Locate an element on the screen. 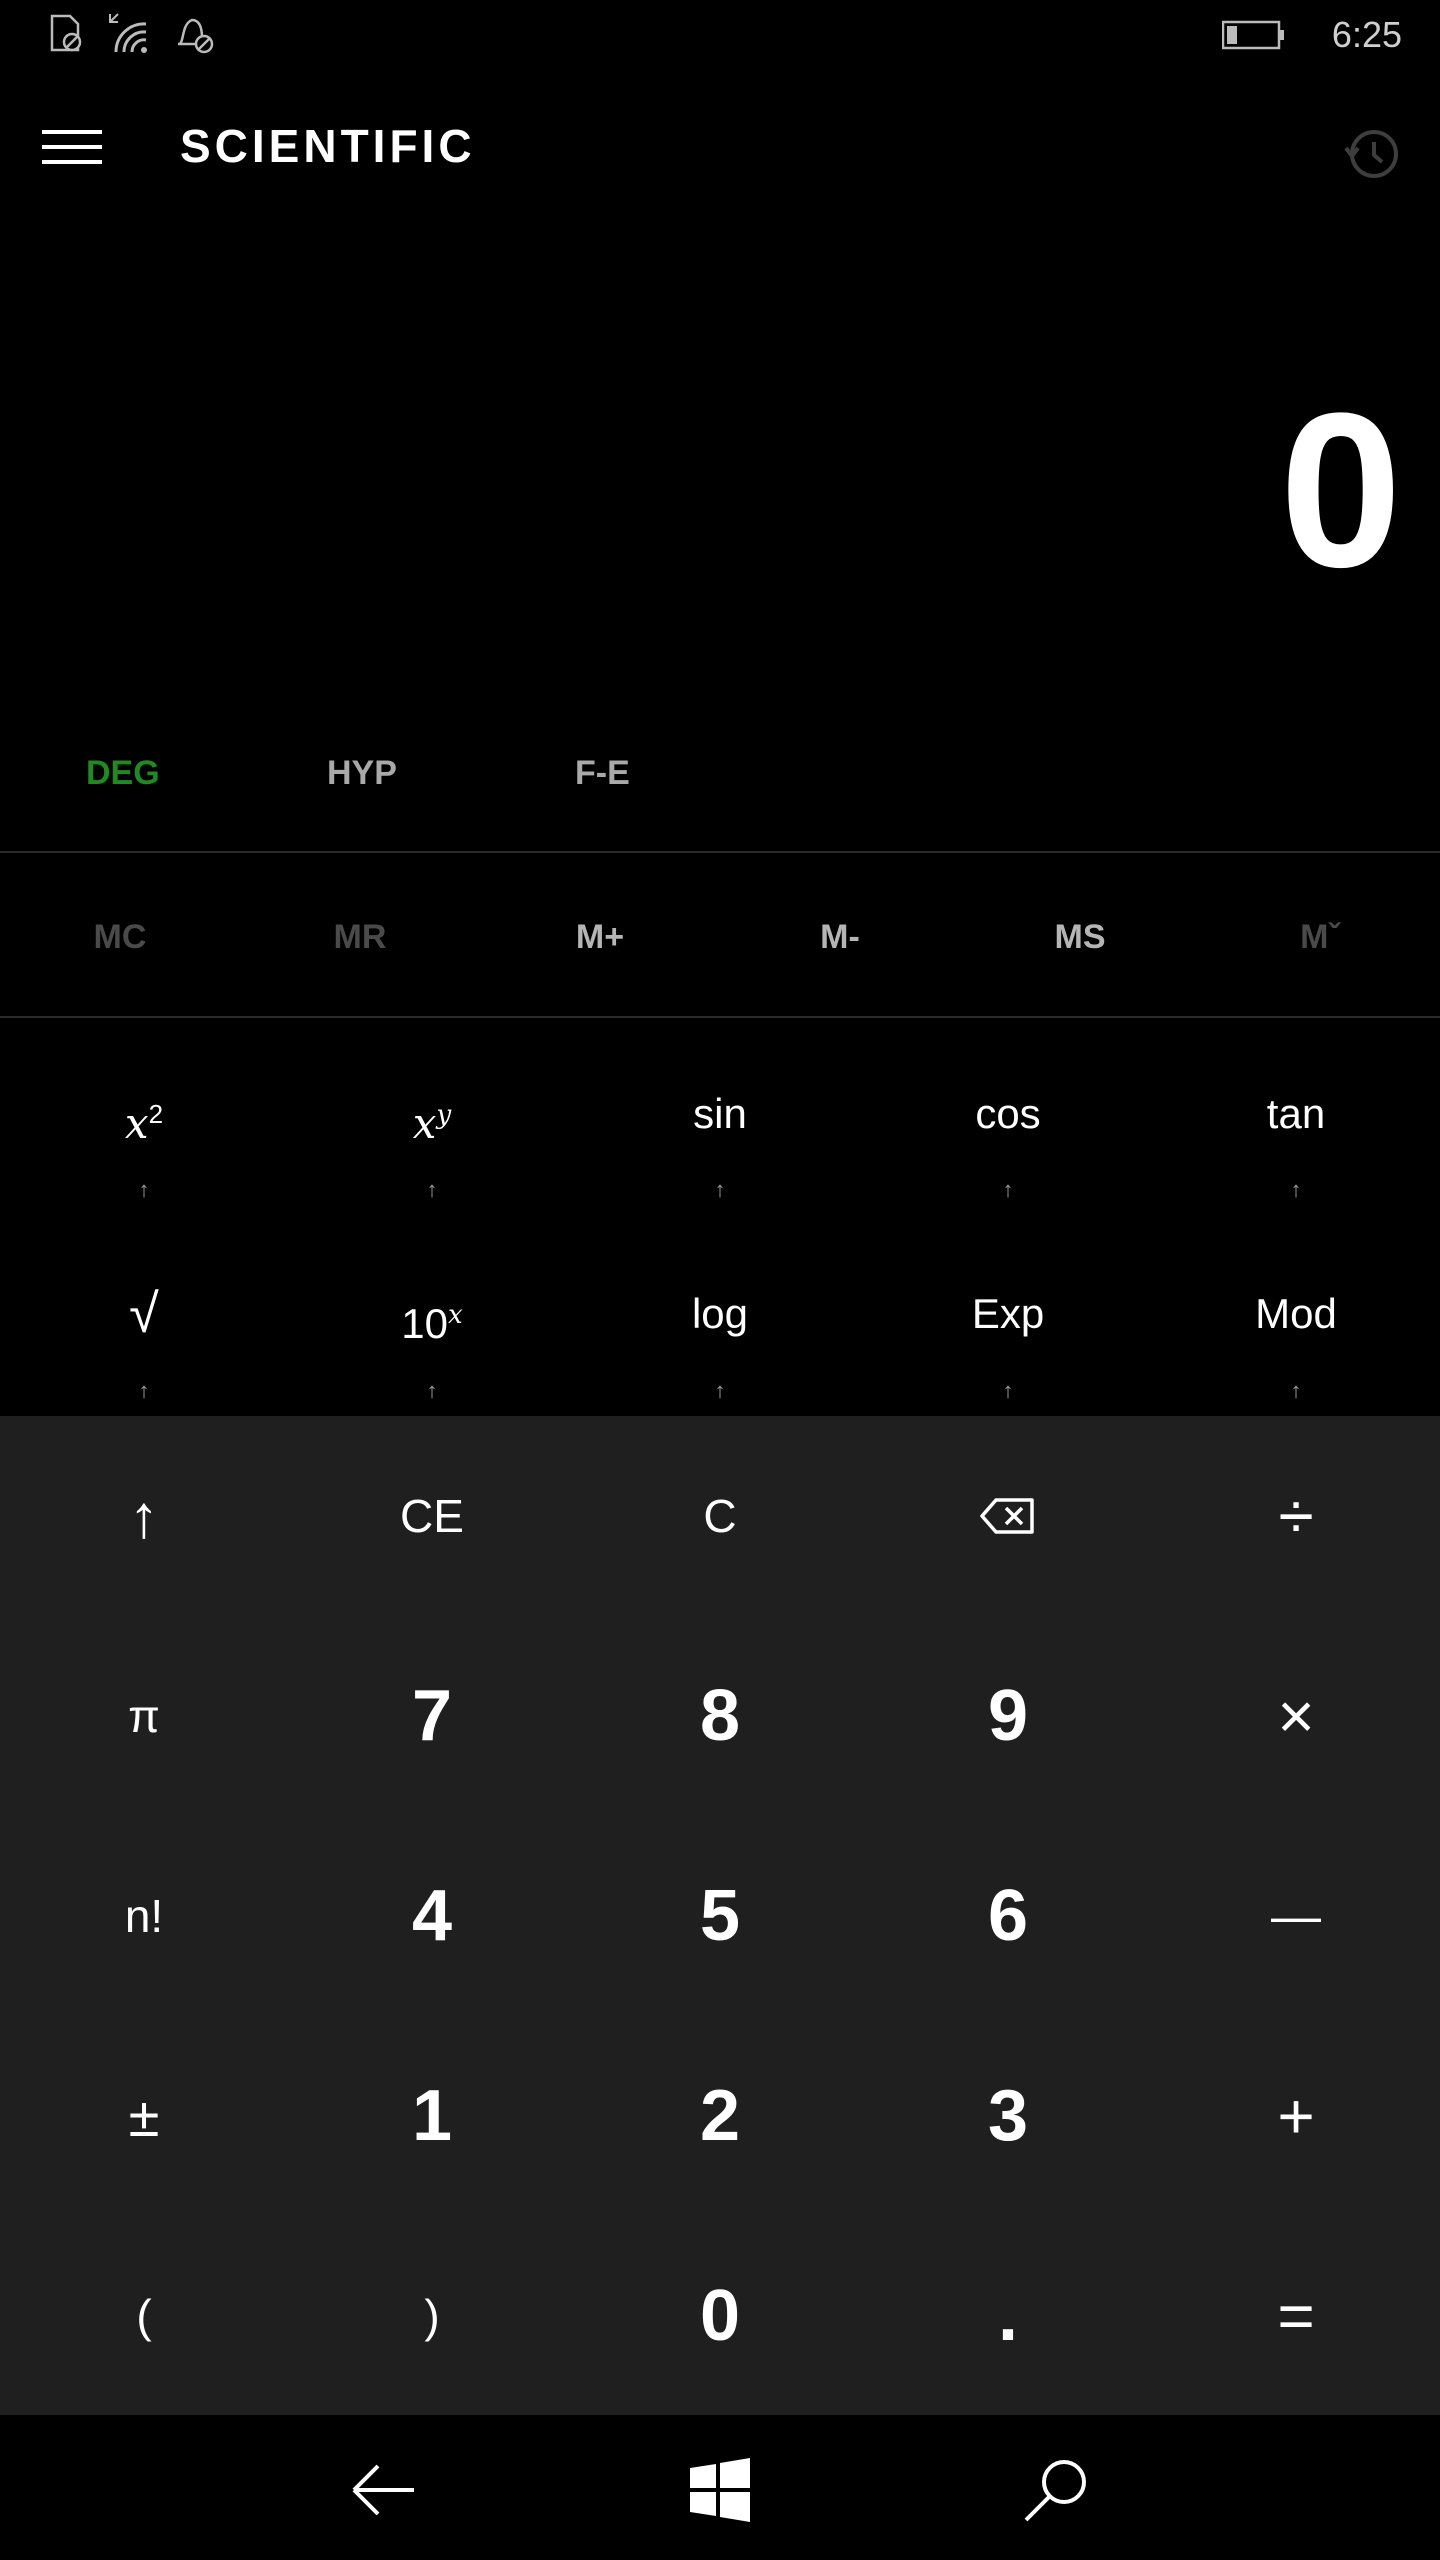  log-button: log is located at coordinates (720, 1314).